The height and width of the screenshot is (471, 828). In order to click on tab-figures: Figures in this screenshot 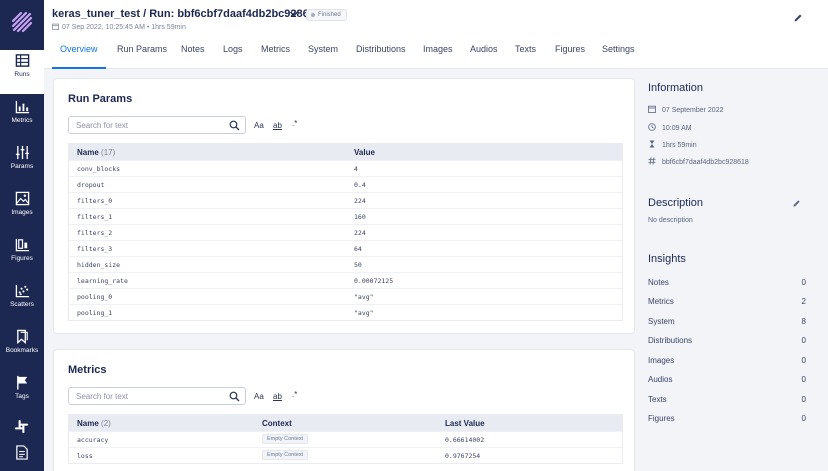, I will do `click(570, 56)`.